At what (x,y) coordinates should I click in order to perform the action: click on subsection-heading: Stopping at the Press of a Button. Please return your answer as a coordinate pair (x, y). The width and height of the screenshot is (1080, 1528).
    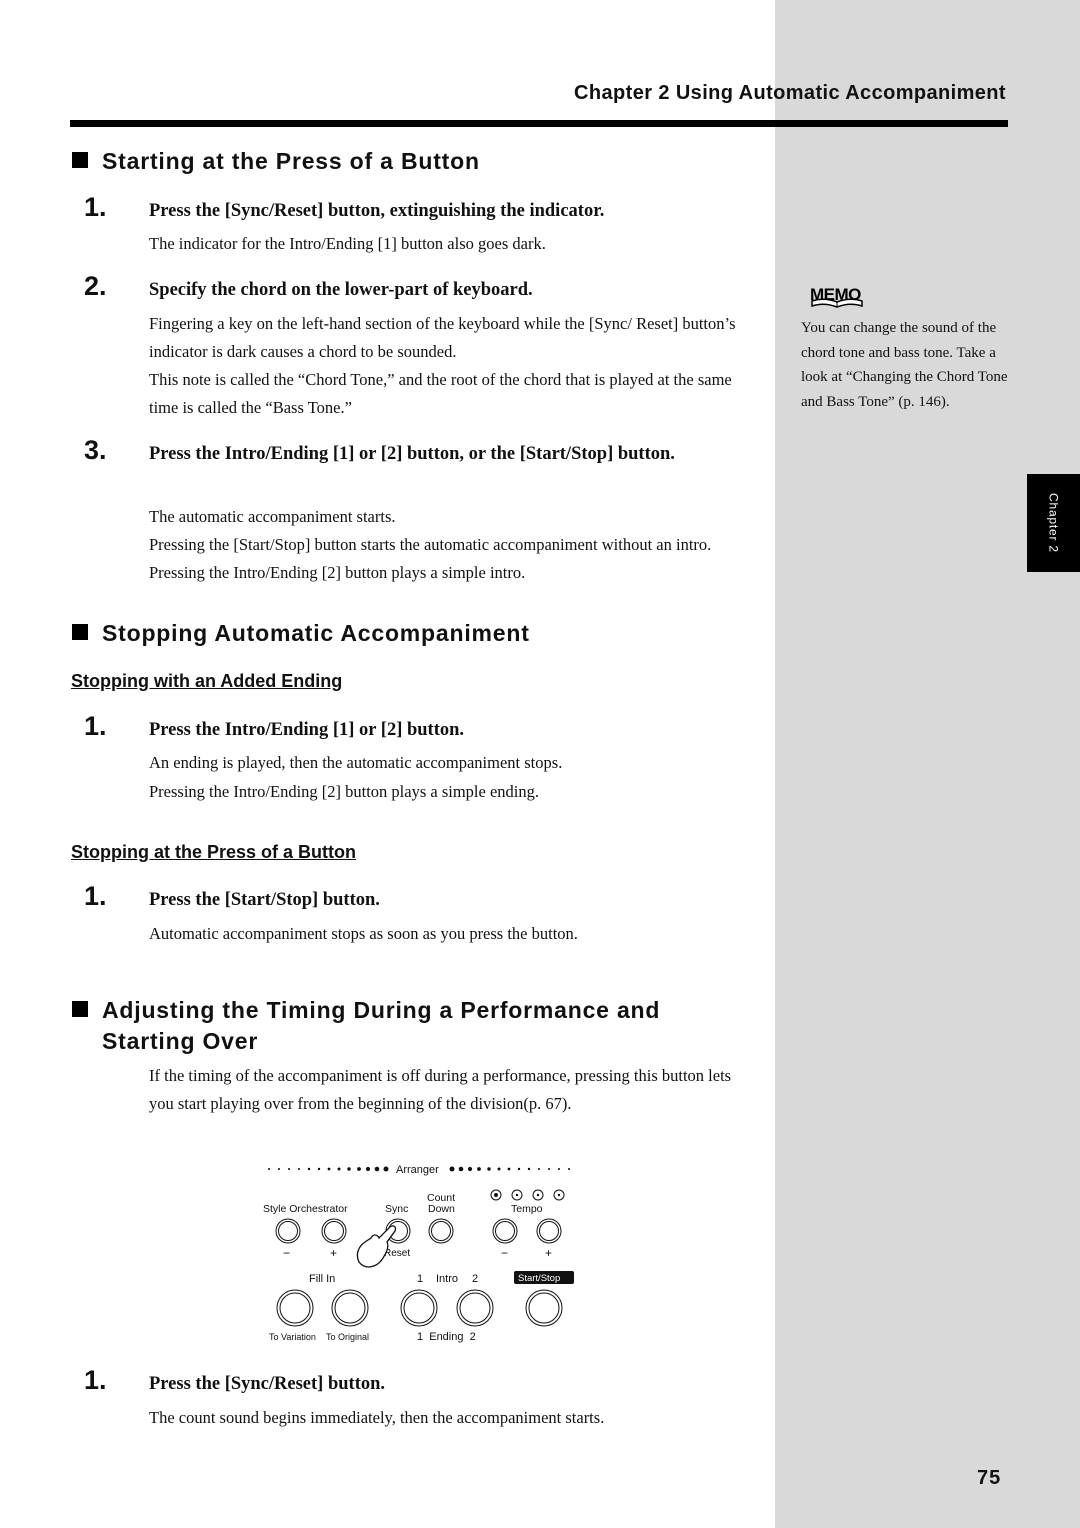
    Looking at the image, I should click on (214, 852).